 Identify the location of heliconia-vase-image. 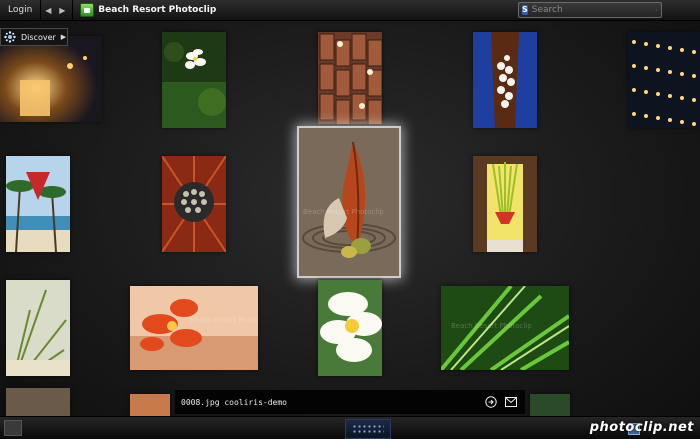
(505, 204).